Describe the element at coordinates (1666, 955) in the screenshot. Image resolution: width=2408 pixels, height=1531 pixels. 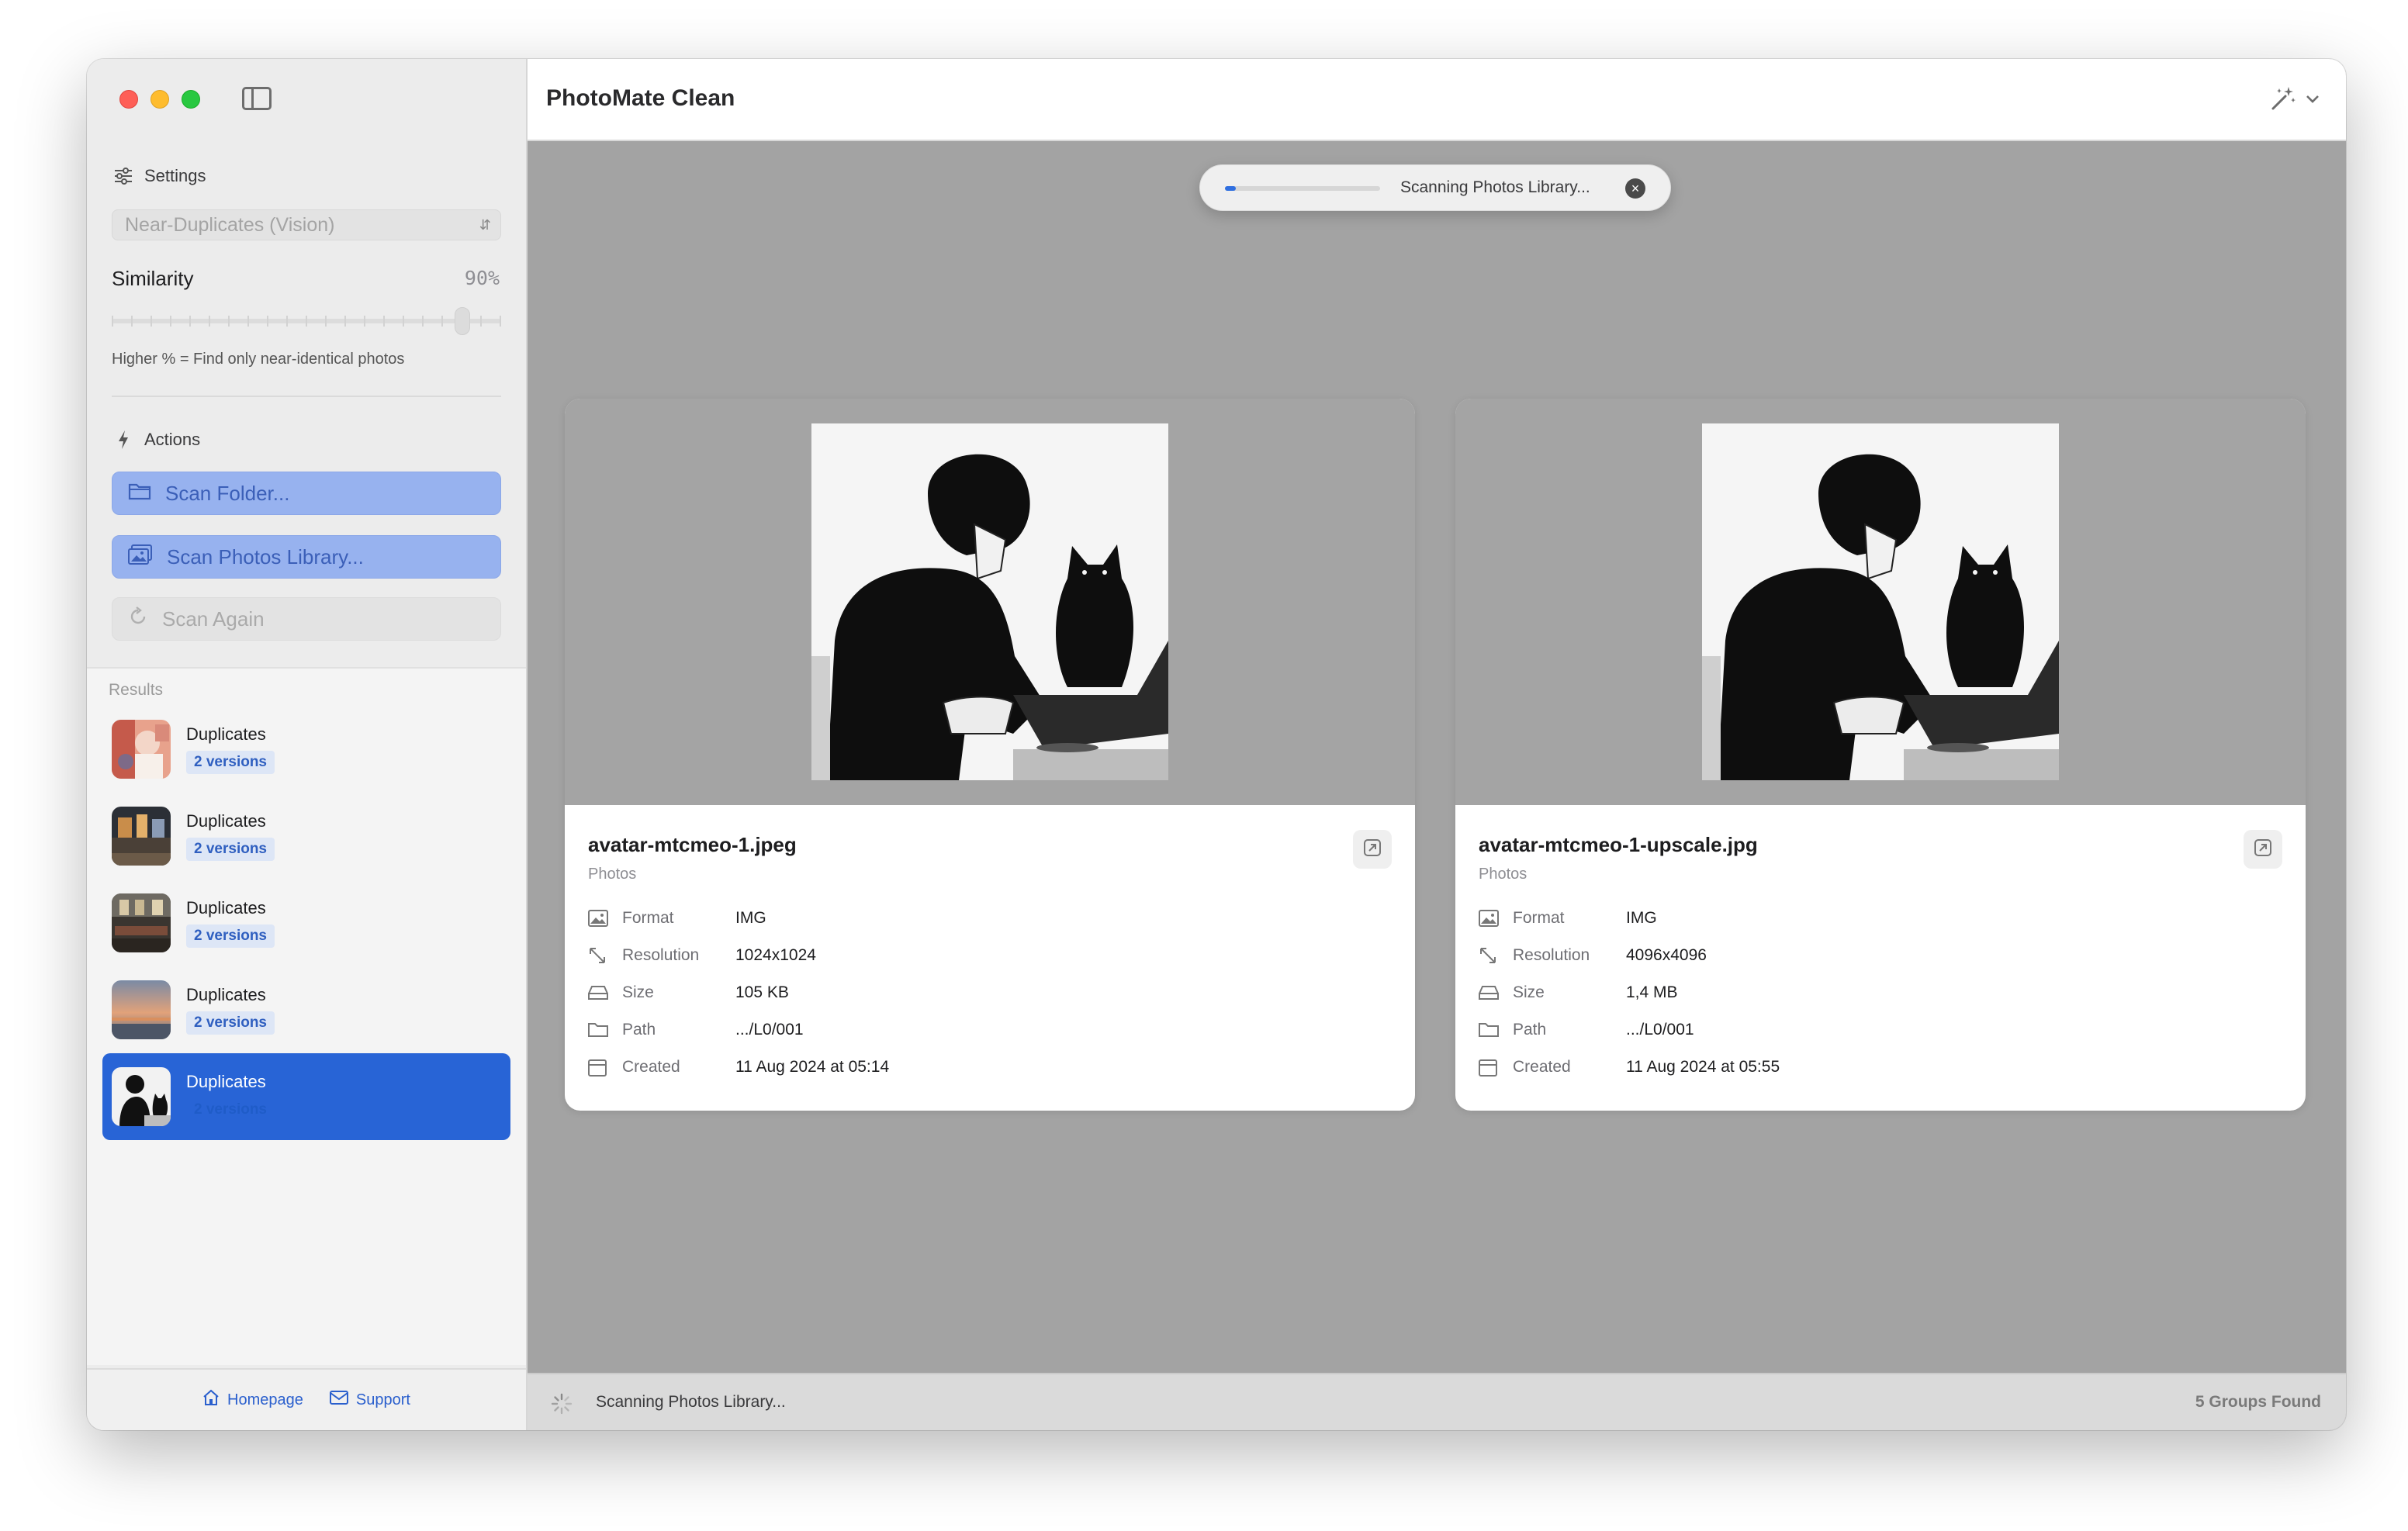
I see `meta-value: 4096x4096` at that location.